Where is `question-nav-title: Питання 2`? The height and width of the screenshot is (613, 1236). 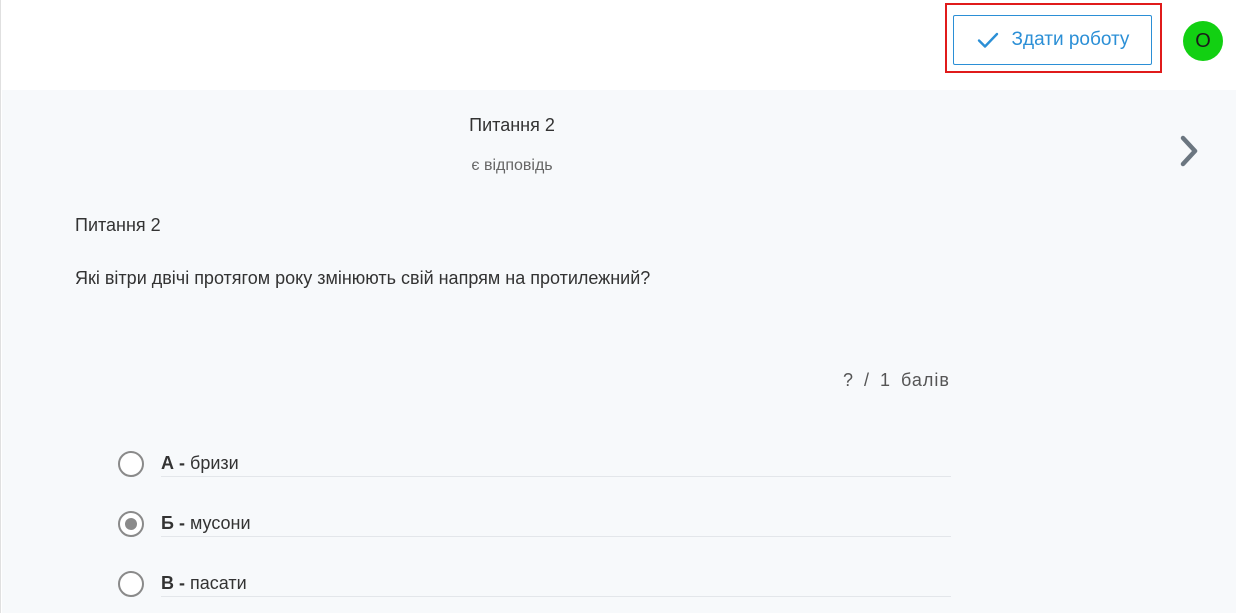
question-nav-title: Питання 2 is located at coordinates (512, 125).